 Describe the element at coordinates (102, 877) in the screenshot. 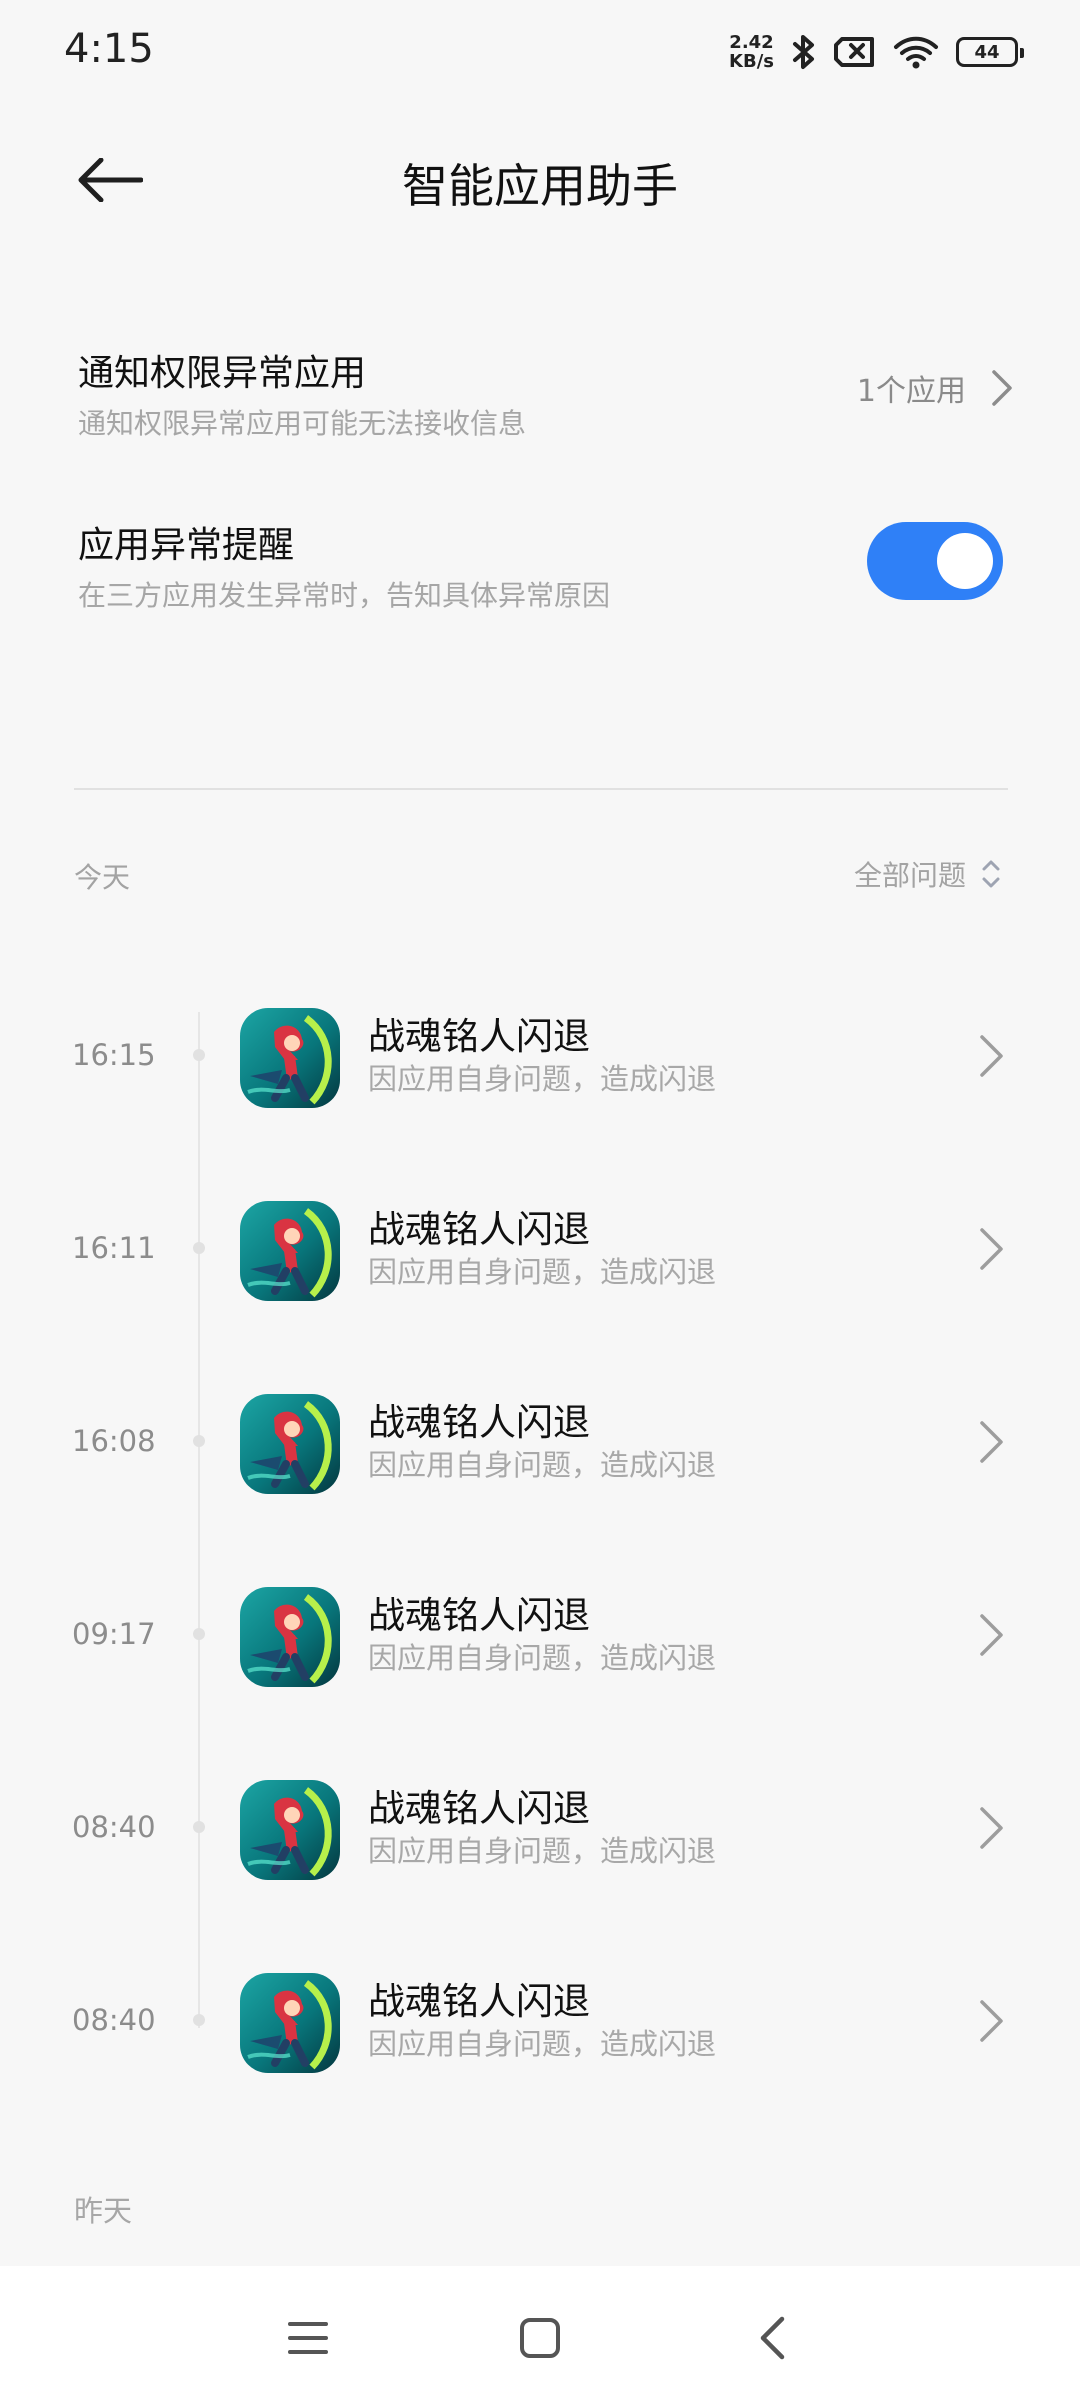

I see `today-label: 今天` at that location.